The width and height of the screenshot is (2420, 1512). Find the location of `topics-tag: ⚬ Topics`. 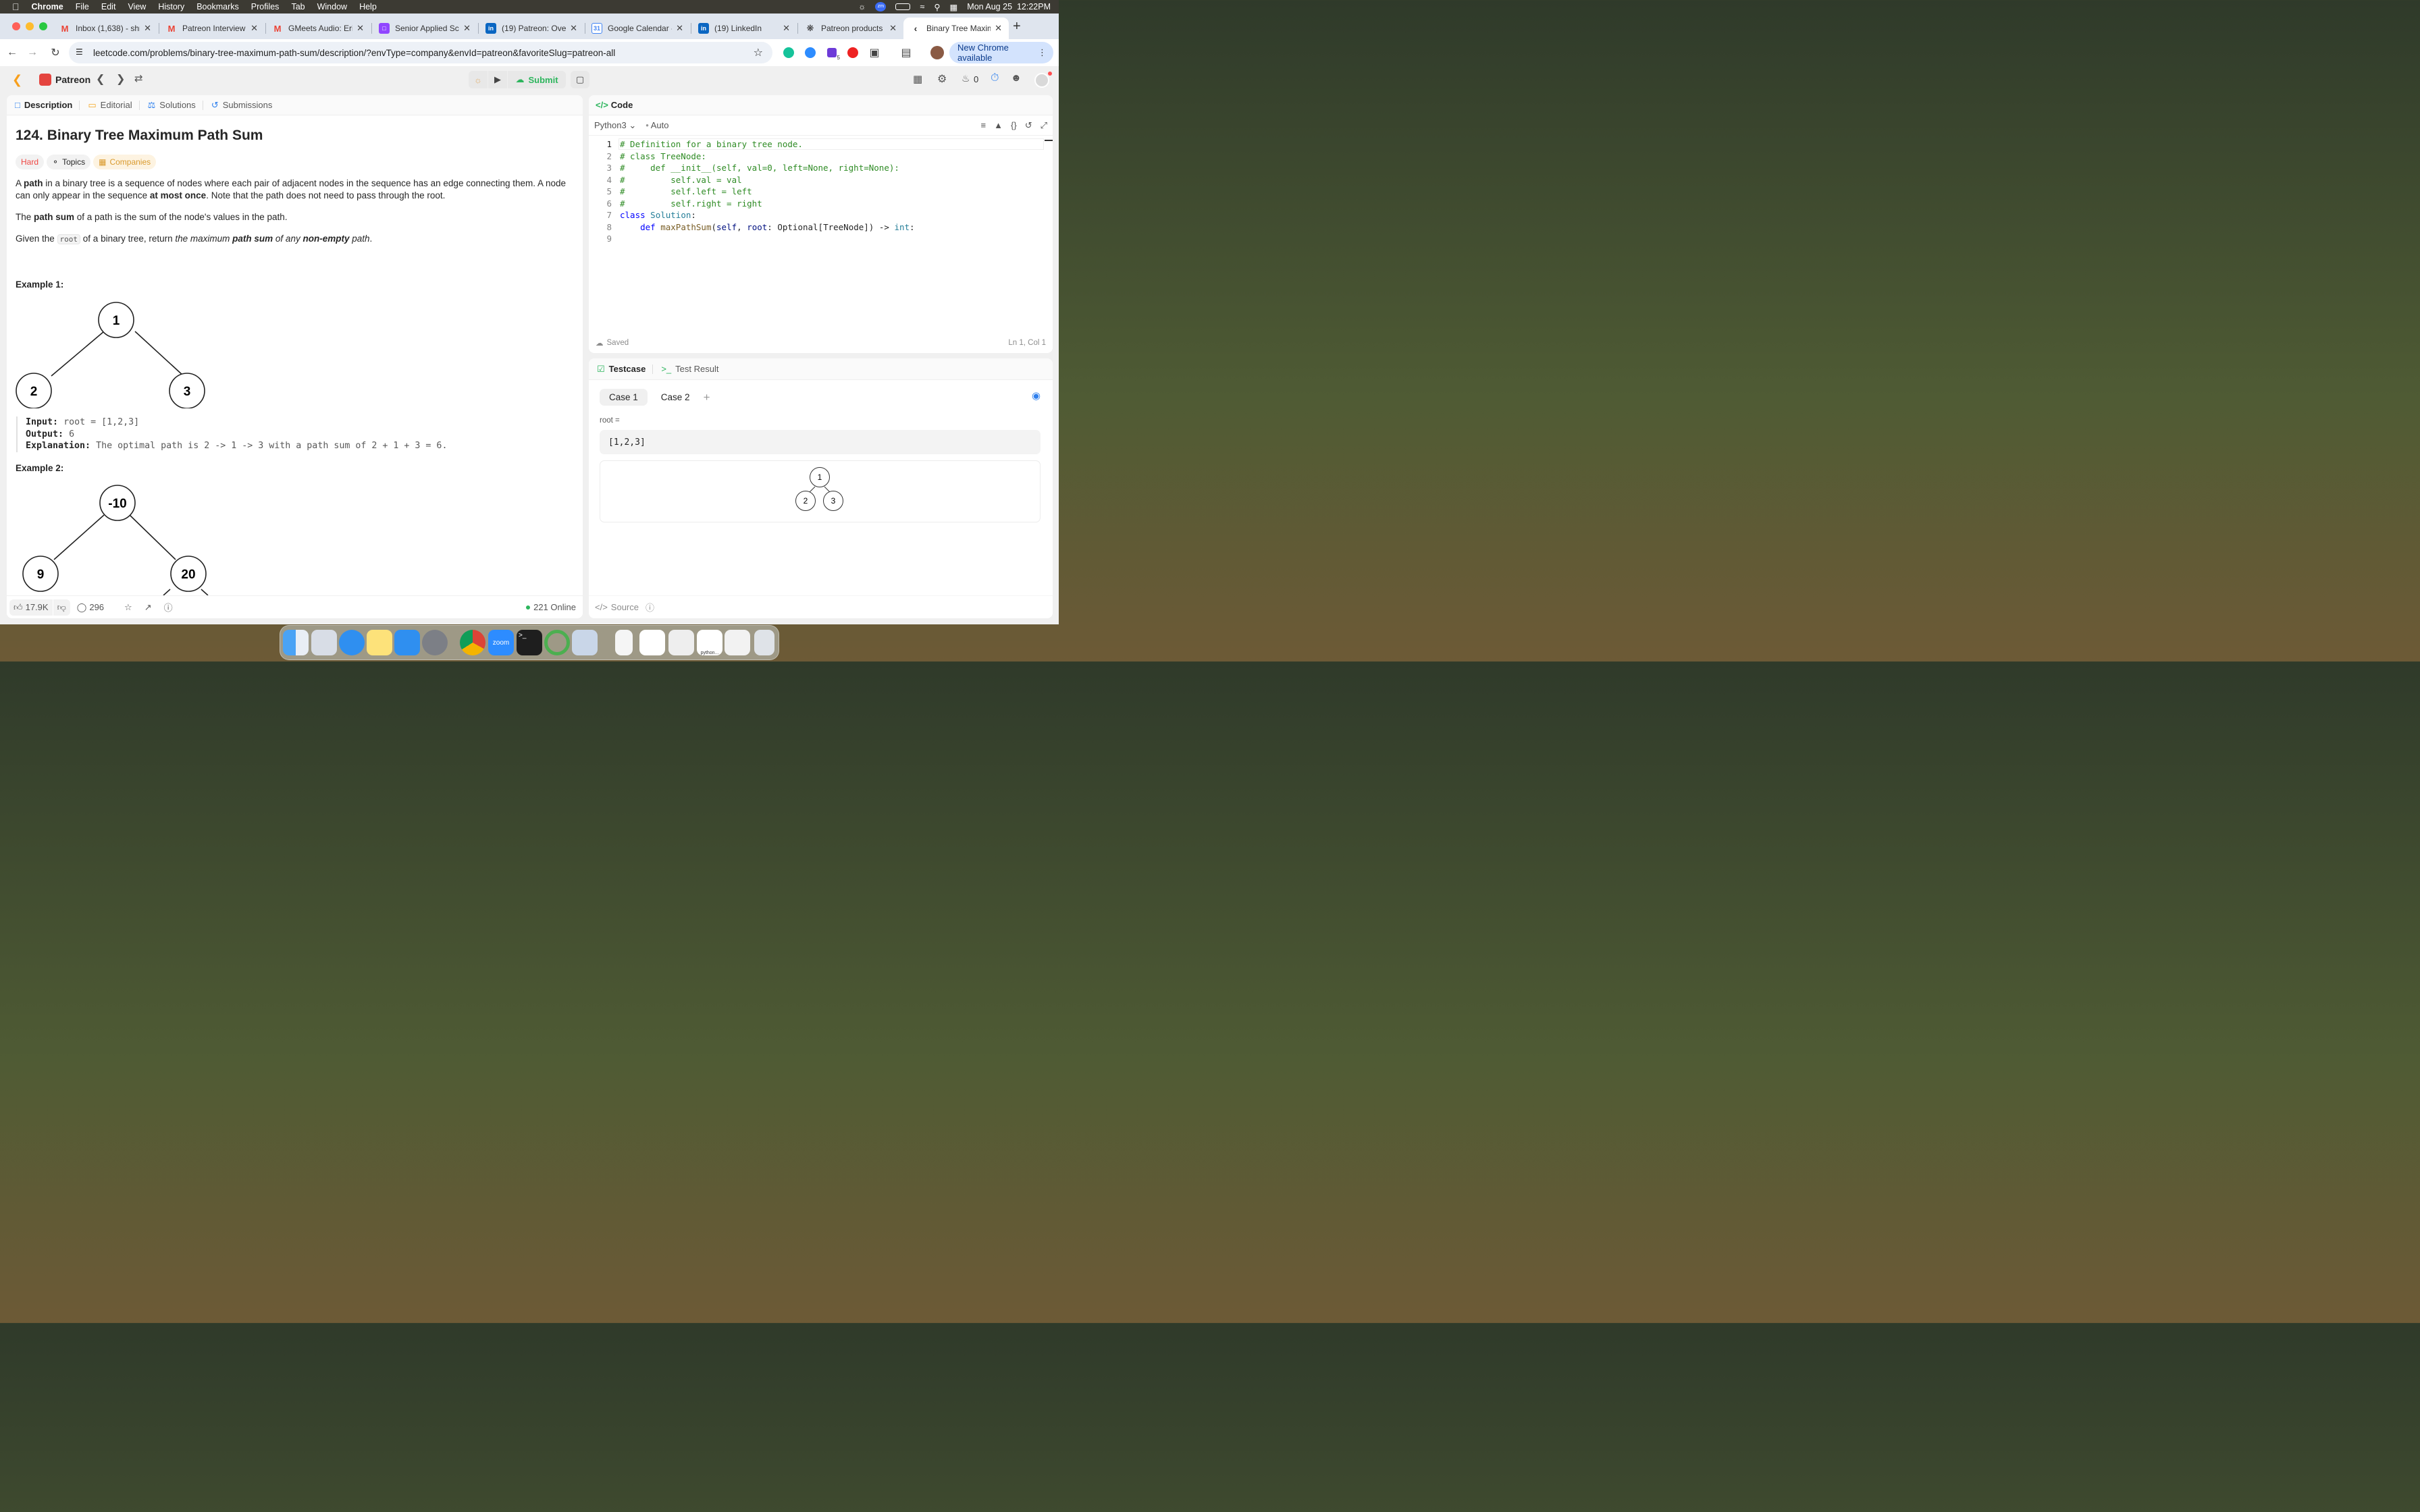

topics-tag: ⚬ Topics is located at coordinates (69, 162).